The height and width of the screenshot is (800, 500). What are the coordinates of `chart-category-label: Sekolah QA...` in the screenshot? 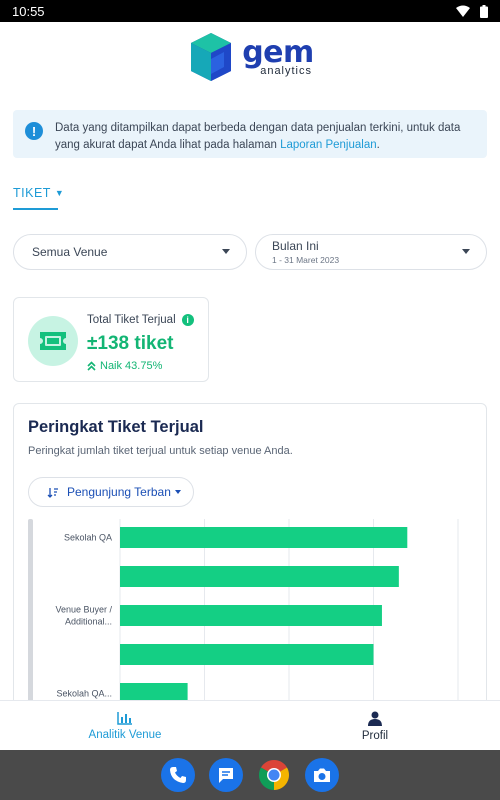 It's located at (84, 694).